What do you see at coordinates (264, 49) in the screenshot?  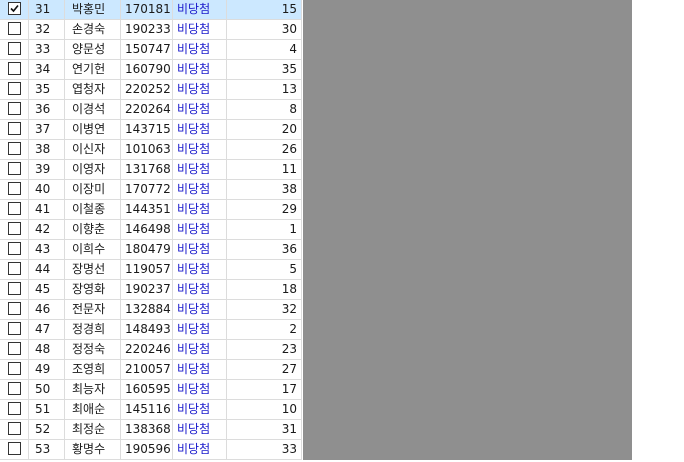 I see `row-value: 4` at bounding box center [264, 49].